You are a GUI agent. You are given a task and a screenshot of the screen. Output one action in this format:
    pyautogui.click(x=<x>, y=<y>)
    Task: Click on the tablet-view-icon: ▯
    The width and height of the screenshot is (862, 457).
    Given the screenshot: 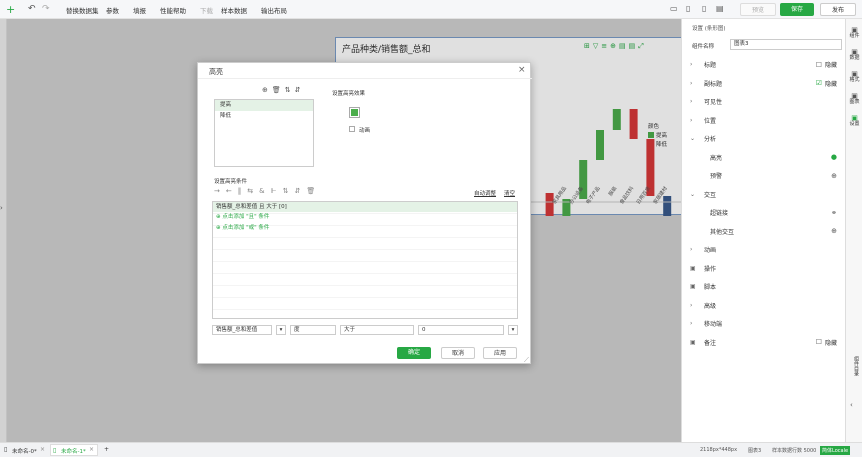 What is the action you would take?
    pyautogui.click(x=688, y=9)
    